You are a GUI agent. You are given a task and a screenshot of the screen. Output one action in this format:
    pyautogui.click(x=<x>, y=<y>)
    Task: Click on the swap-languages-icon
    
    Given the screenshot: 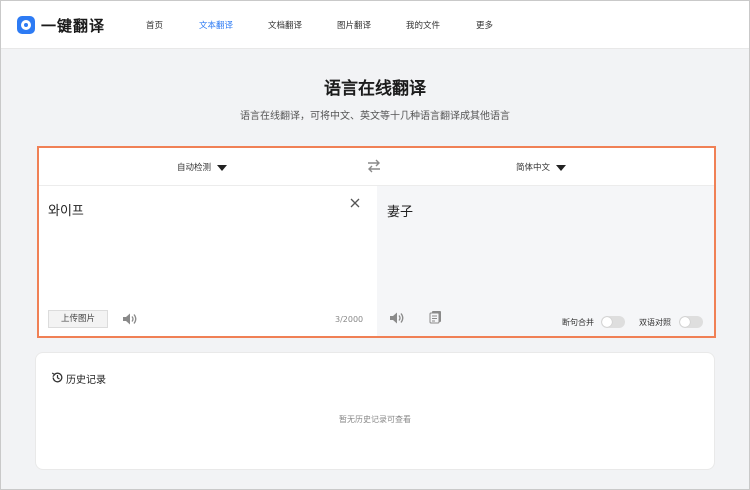 What is the action you would take?
    pyautogui.click(x=374, y=166)
    